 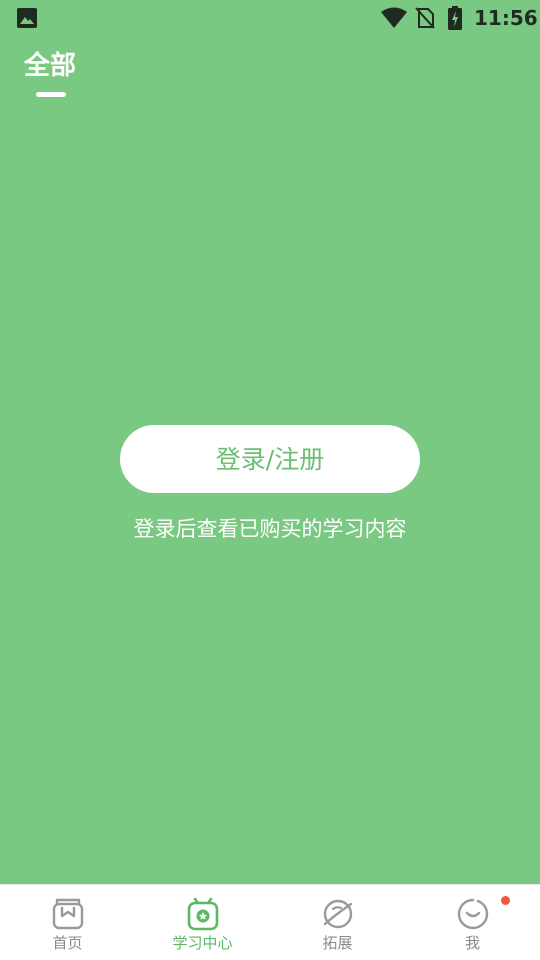 I want to click on nav-item-learning-center: 学习中心, so click(x=202, y=922).